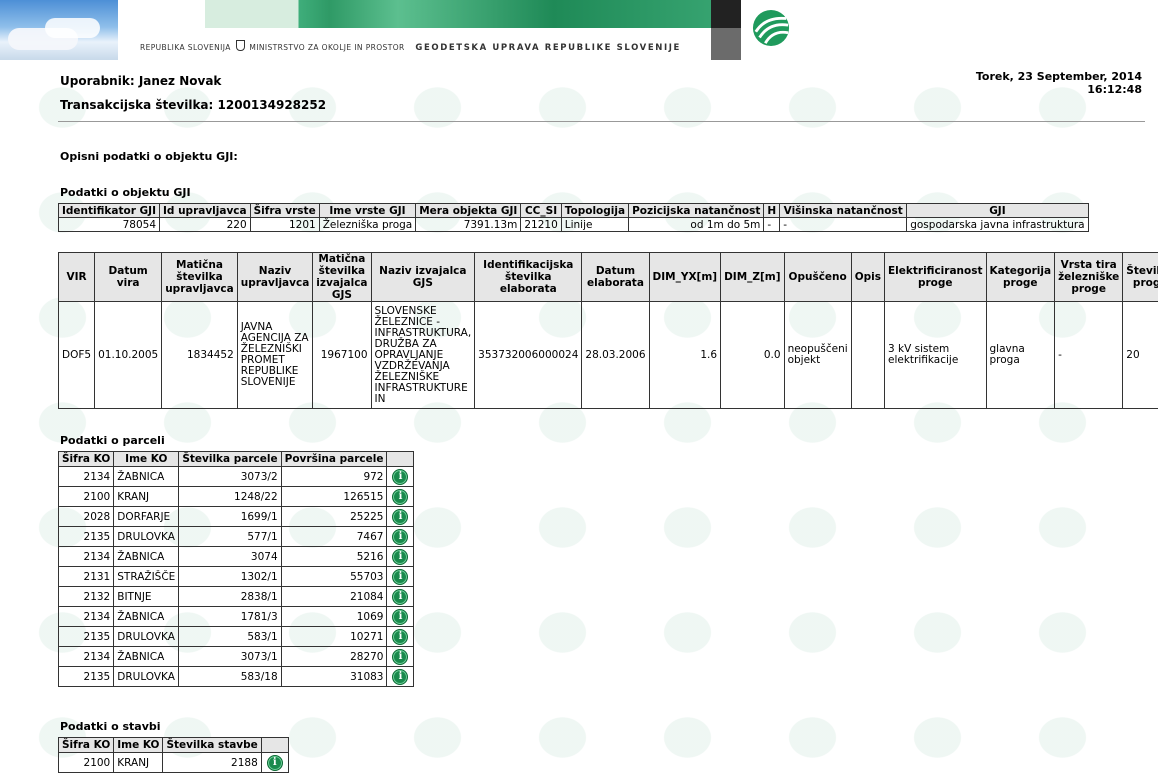 The height and width of the screenshot is (783, 1158). I want to click on user-name: Janez Novak, so click(180, 81).